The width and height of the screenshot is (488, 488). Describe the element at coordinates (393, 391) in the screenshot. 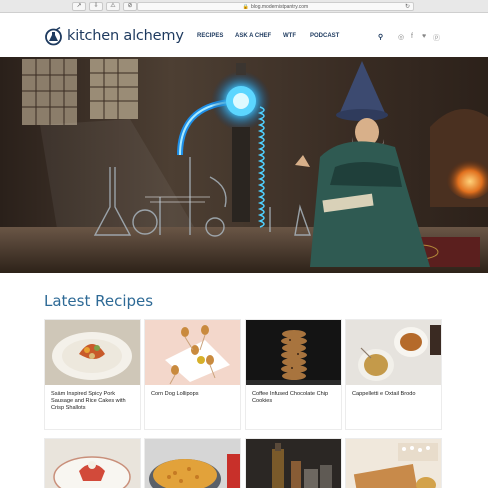

I see `recipe-title: Cappelletti e Oxtail Brodo` at that location.